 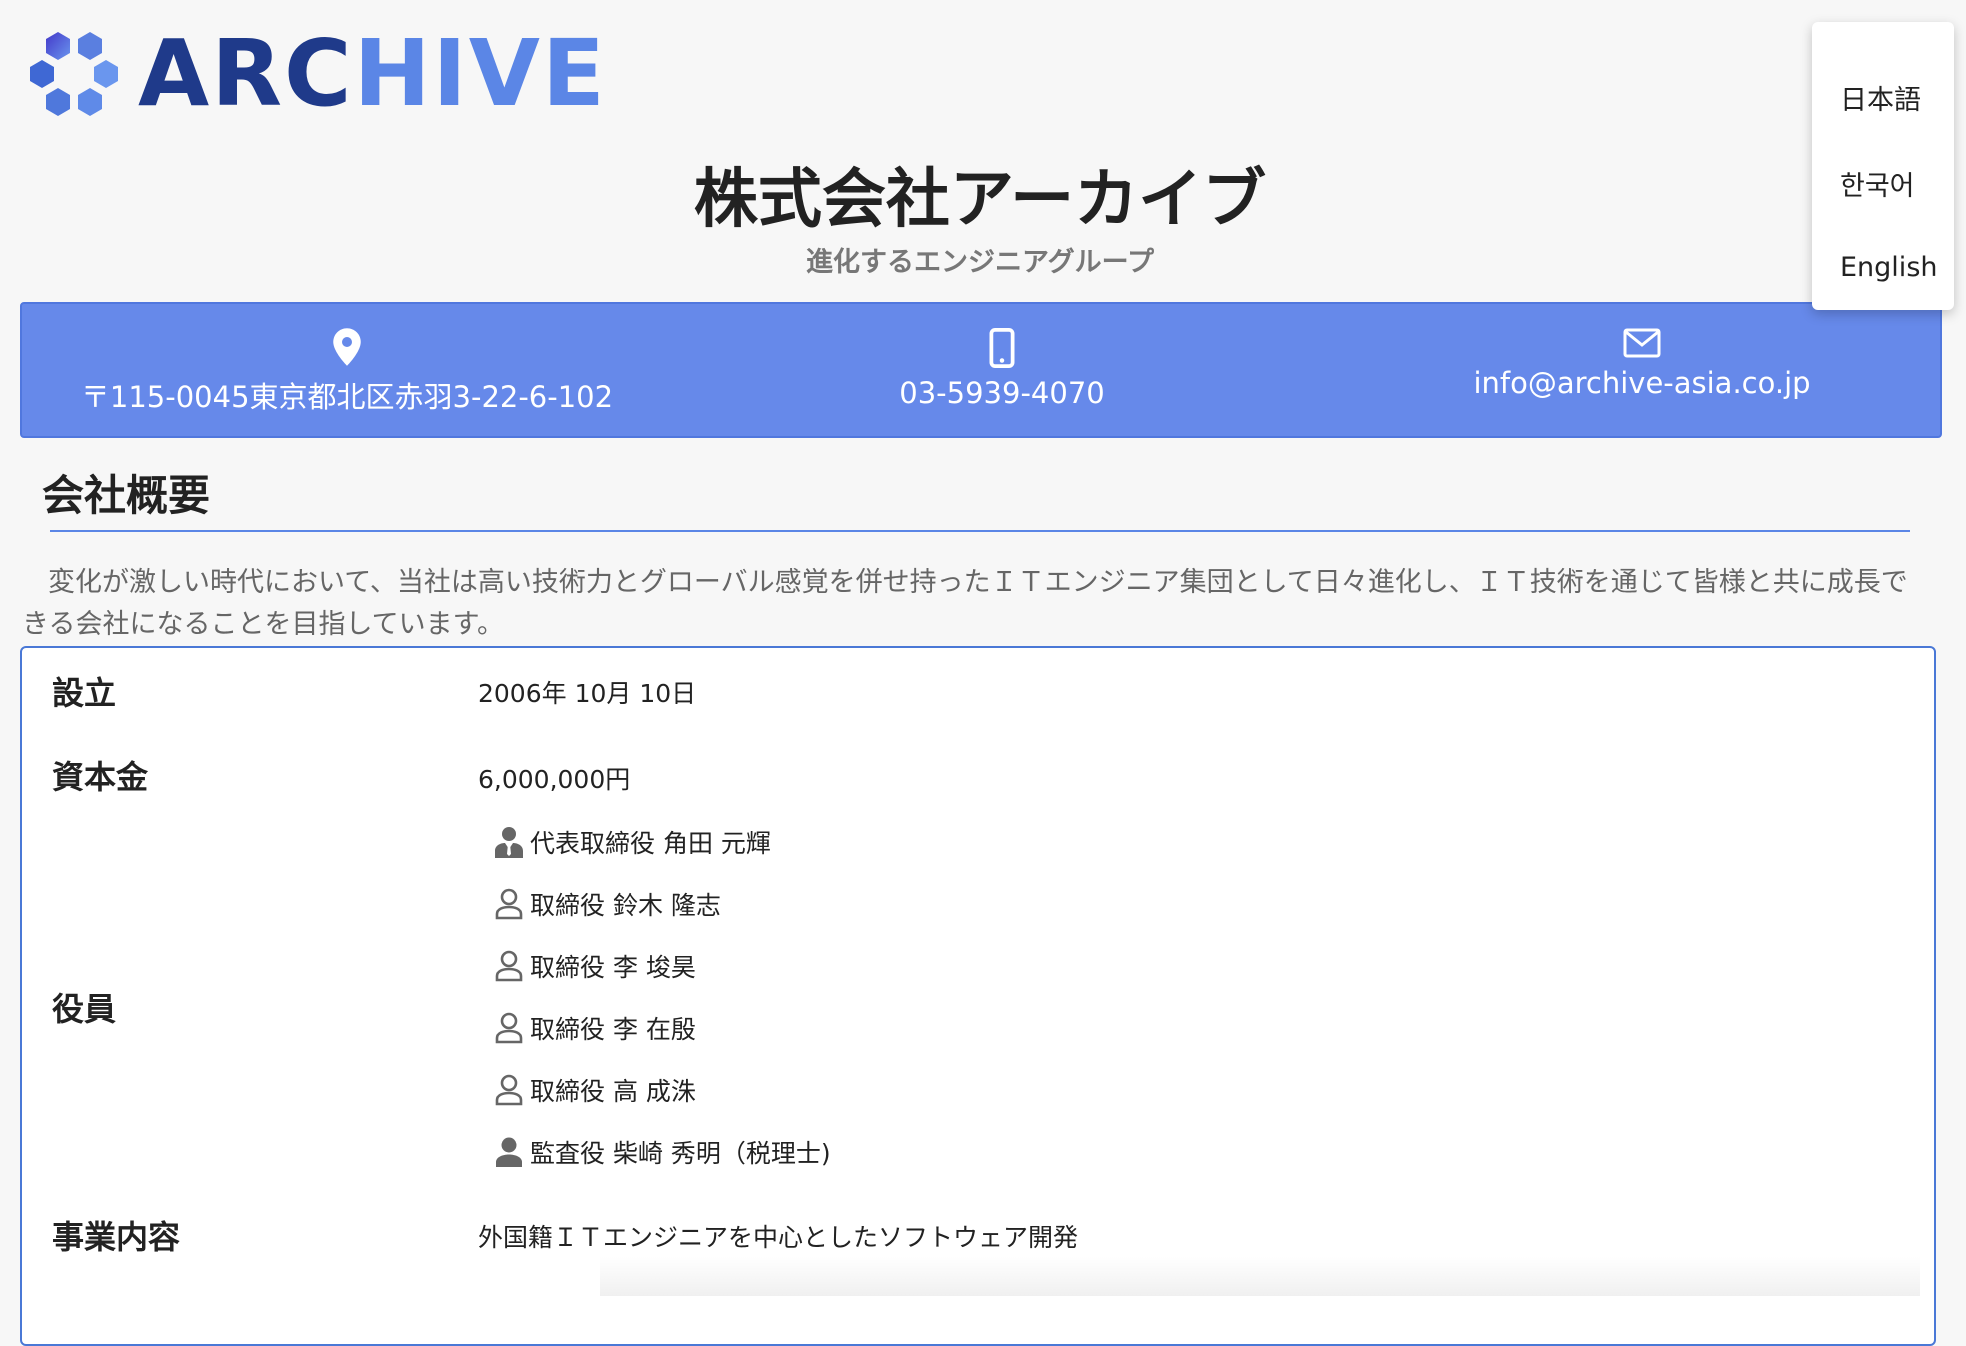 What do you see at coordinates (980, 531) in the screenshot?
I see `section-divider` at bounding box center [980, 531].